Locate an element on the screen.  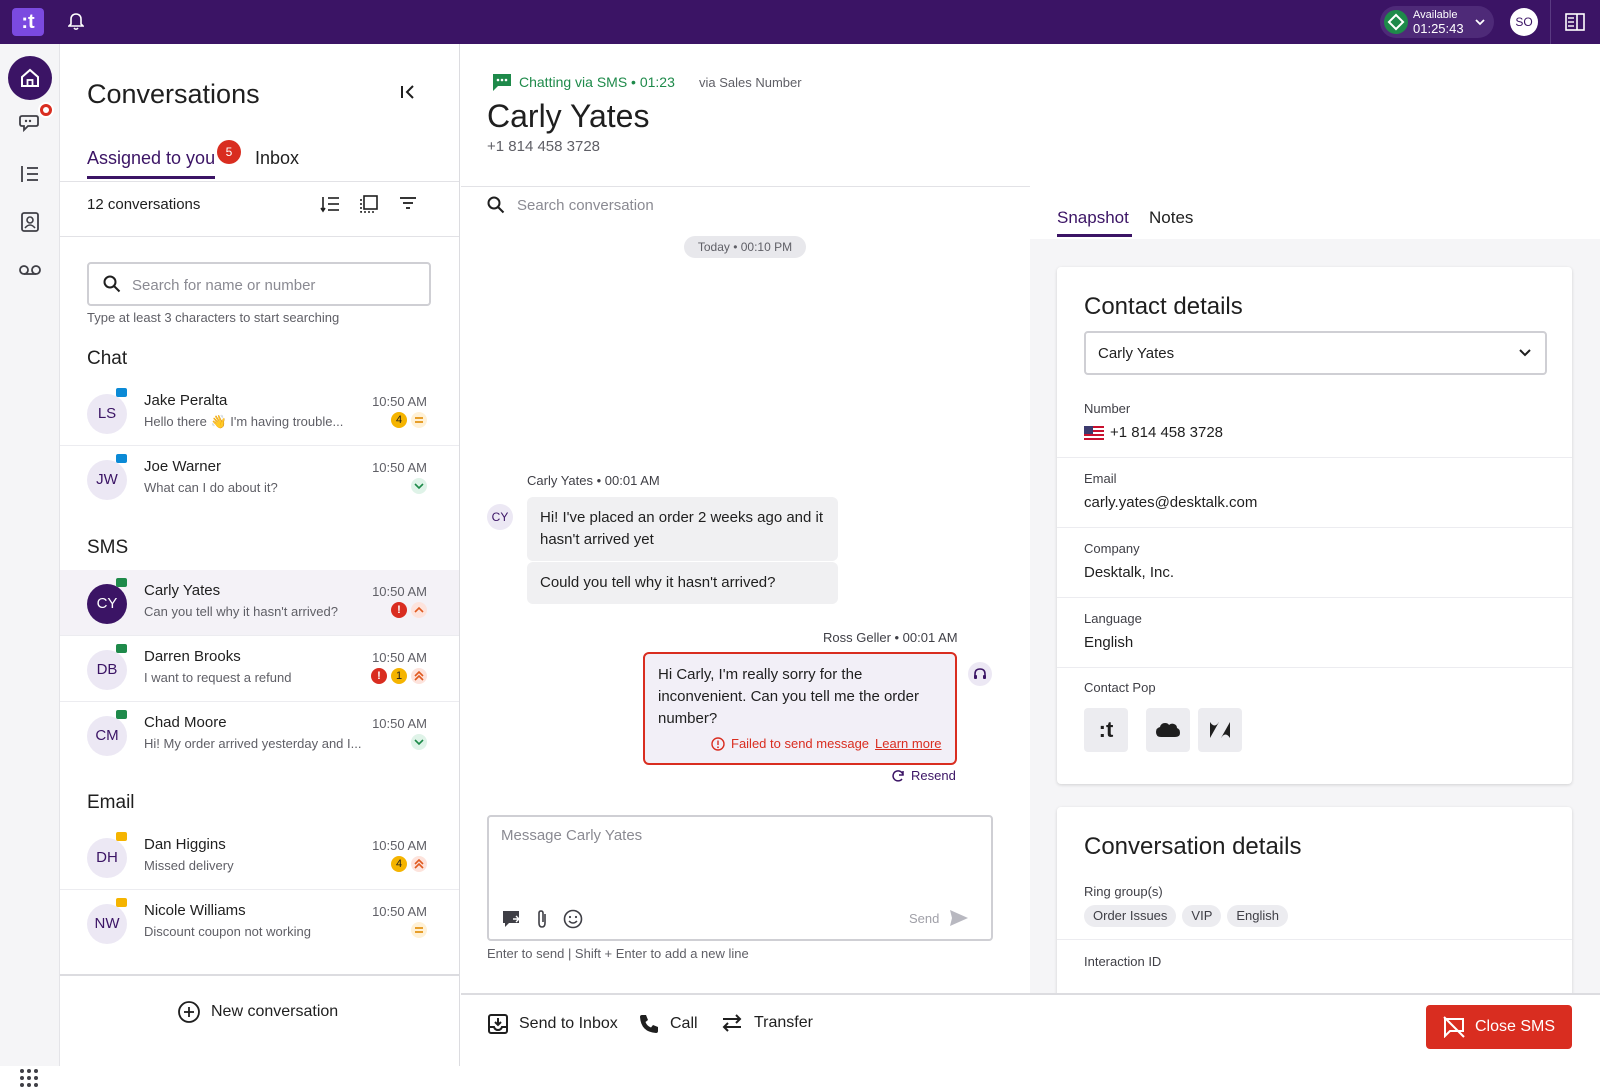
ring-group-tag: VIP is located at coordinates (1202, 916).